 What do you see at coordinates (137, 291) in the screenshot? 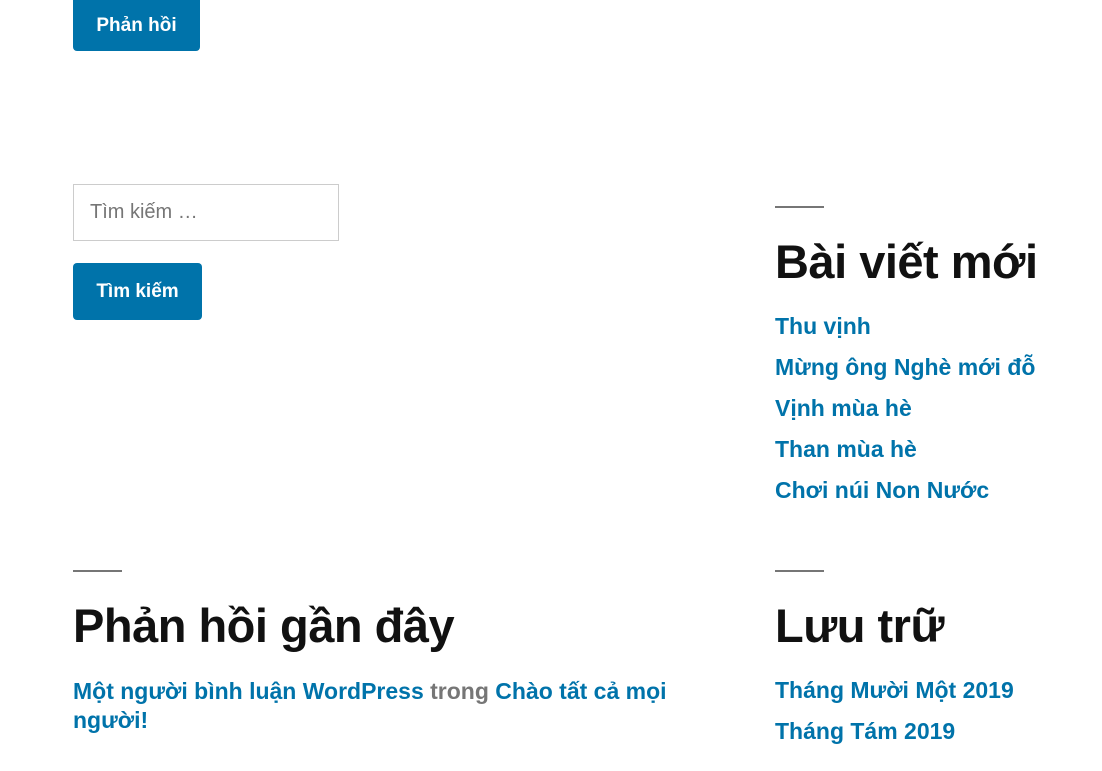
I see `search-button: Tìm kiếm` at bounding box center [137, 291].